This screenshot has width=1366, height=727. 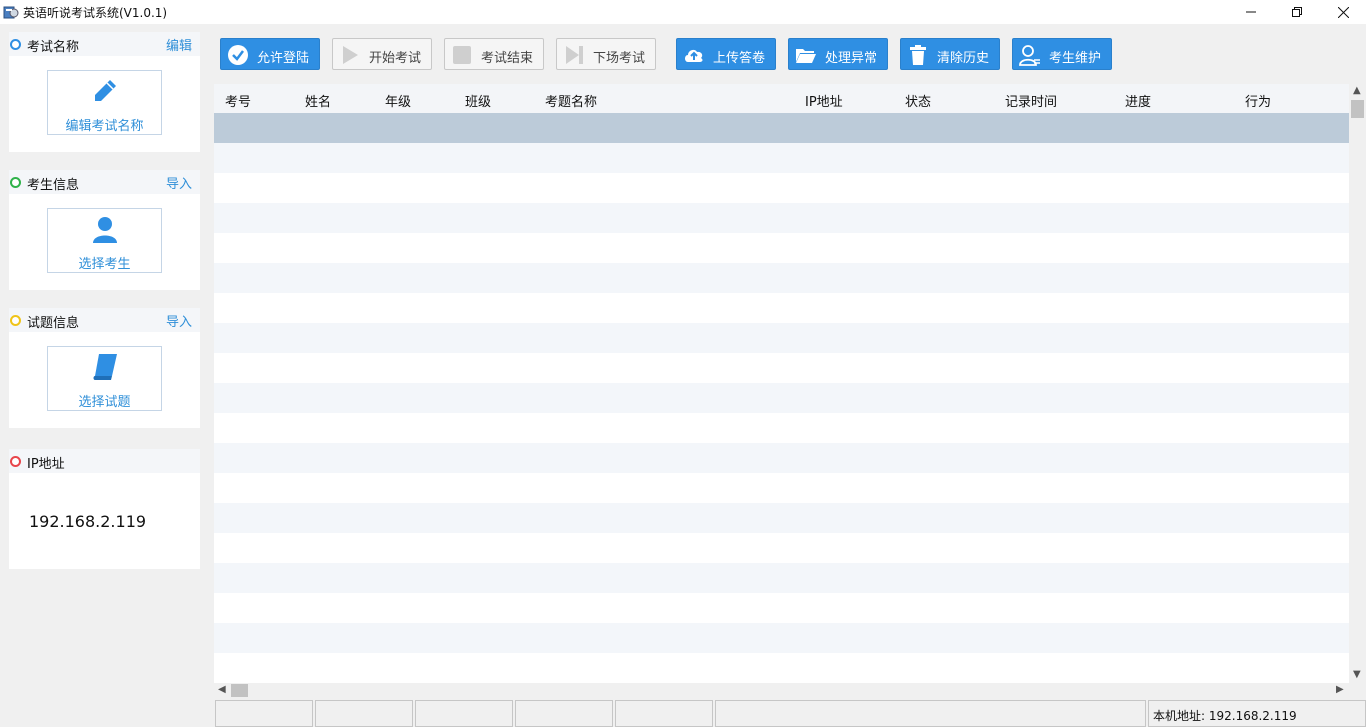 I want to click on student-maintenance-label: 考生维护, so click(x=1075, y=58).